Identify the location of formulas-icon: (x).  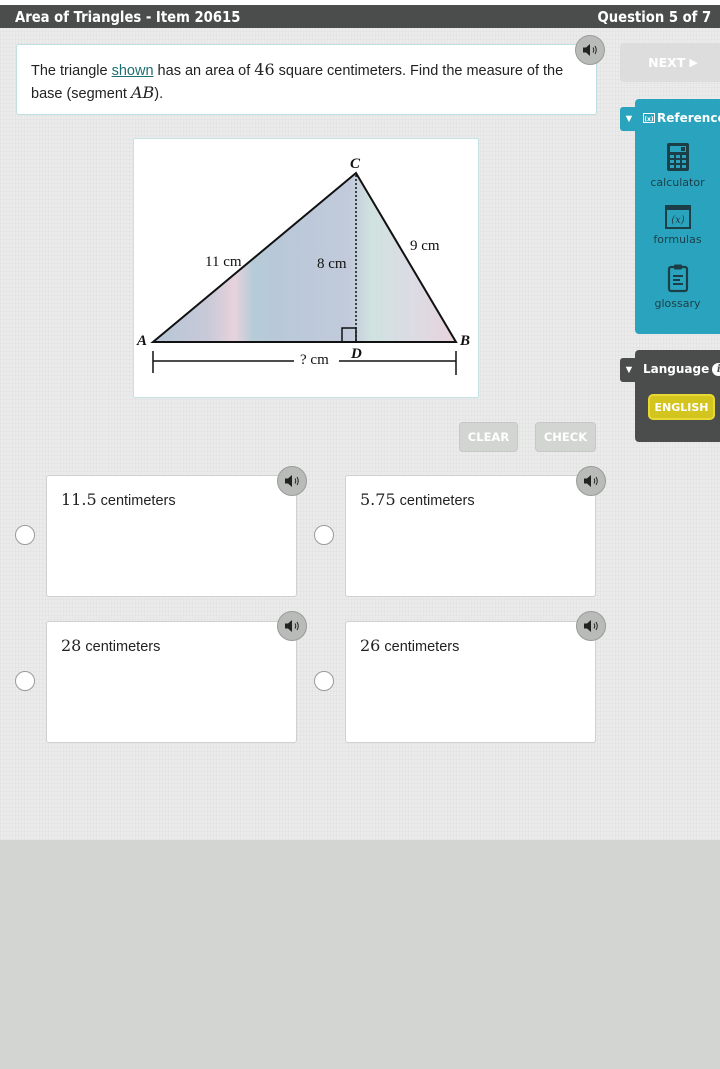
(677, 217).